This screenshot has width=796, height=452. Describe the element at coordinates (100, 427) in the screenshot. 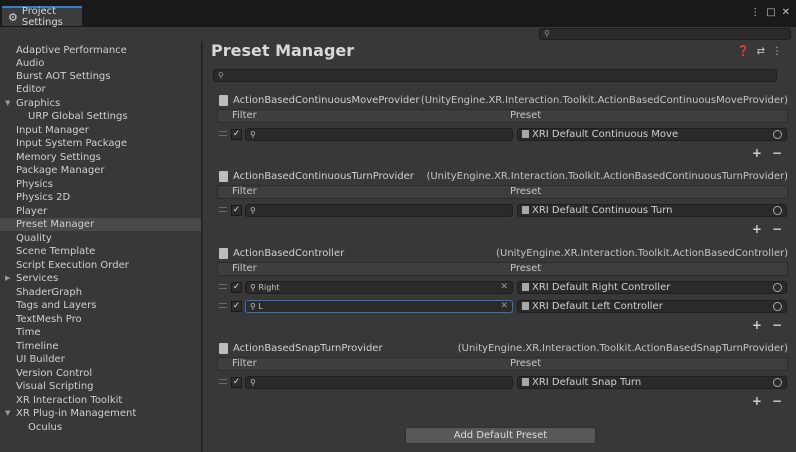

I see `sidebar-item: Oculus` at that location.